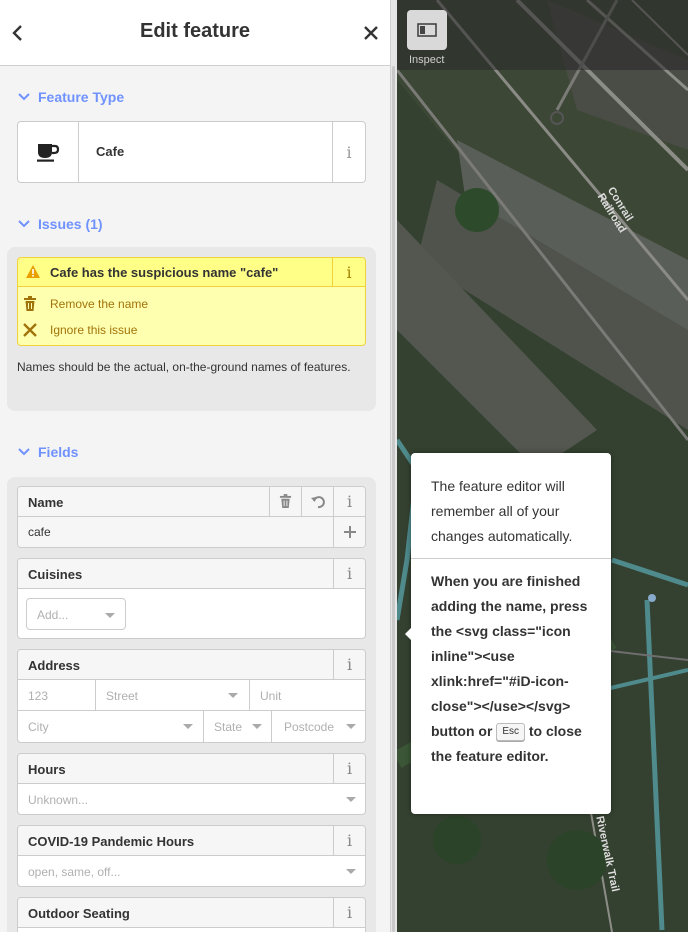 The width and height of the screenshot is (688, 932). I want to click on address-unit-placeholder: Unit, so click(271, 696).